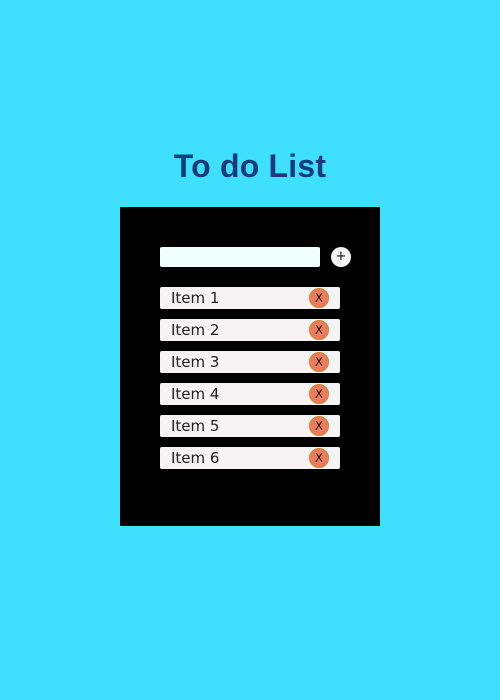  Describe the element at coordinates (195, 330) in the screenshot. I see `item-label: Item 2` at that location.